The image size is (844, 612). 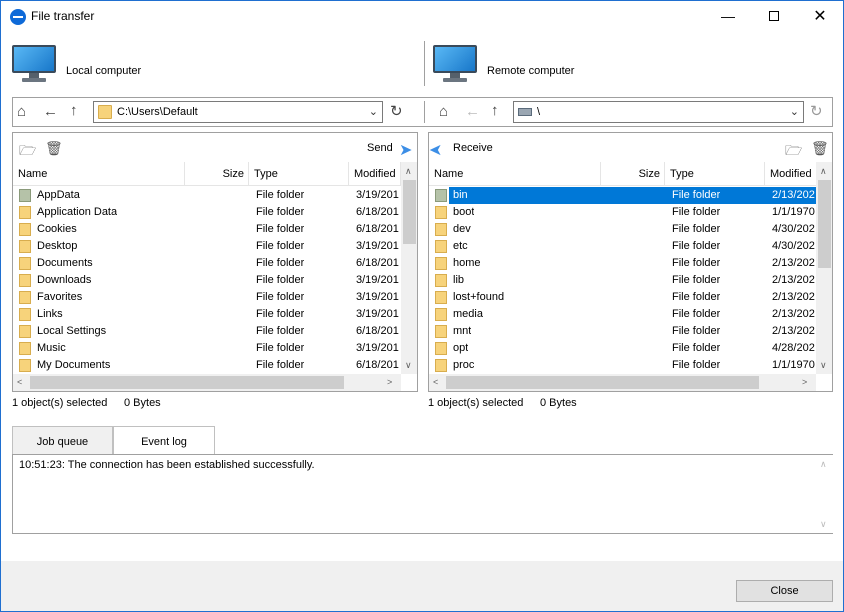 What do you see at coordinates (715, 174) in the screenshot?
I see `remote-col-type: Type` at bounding box center [715, 174].